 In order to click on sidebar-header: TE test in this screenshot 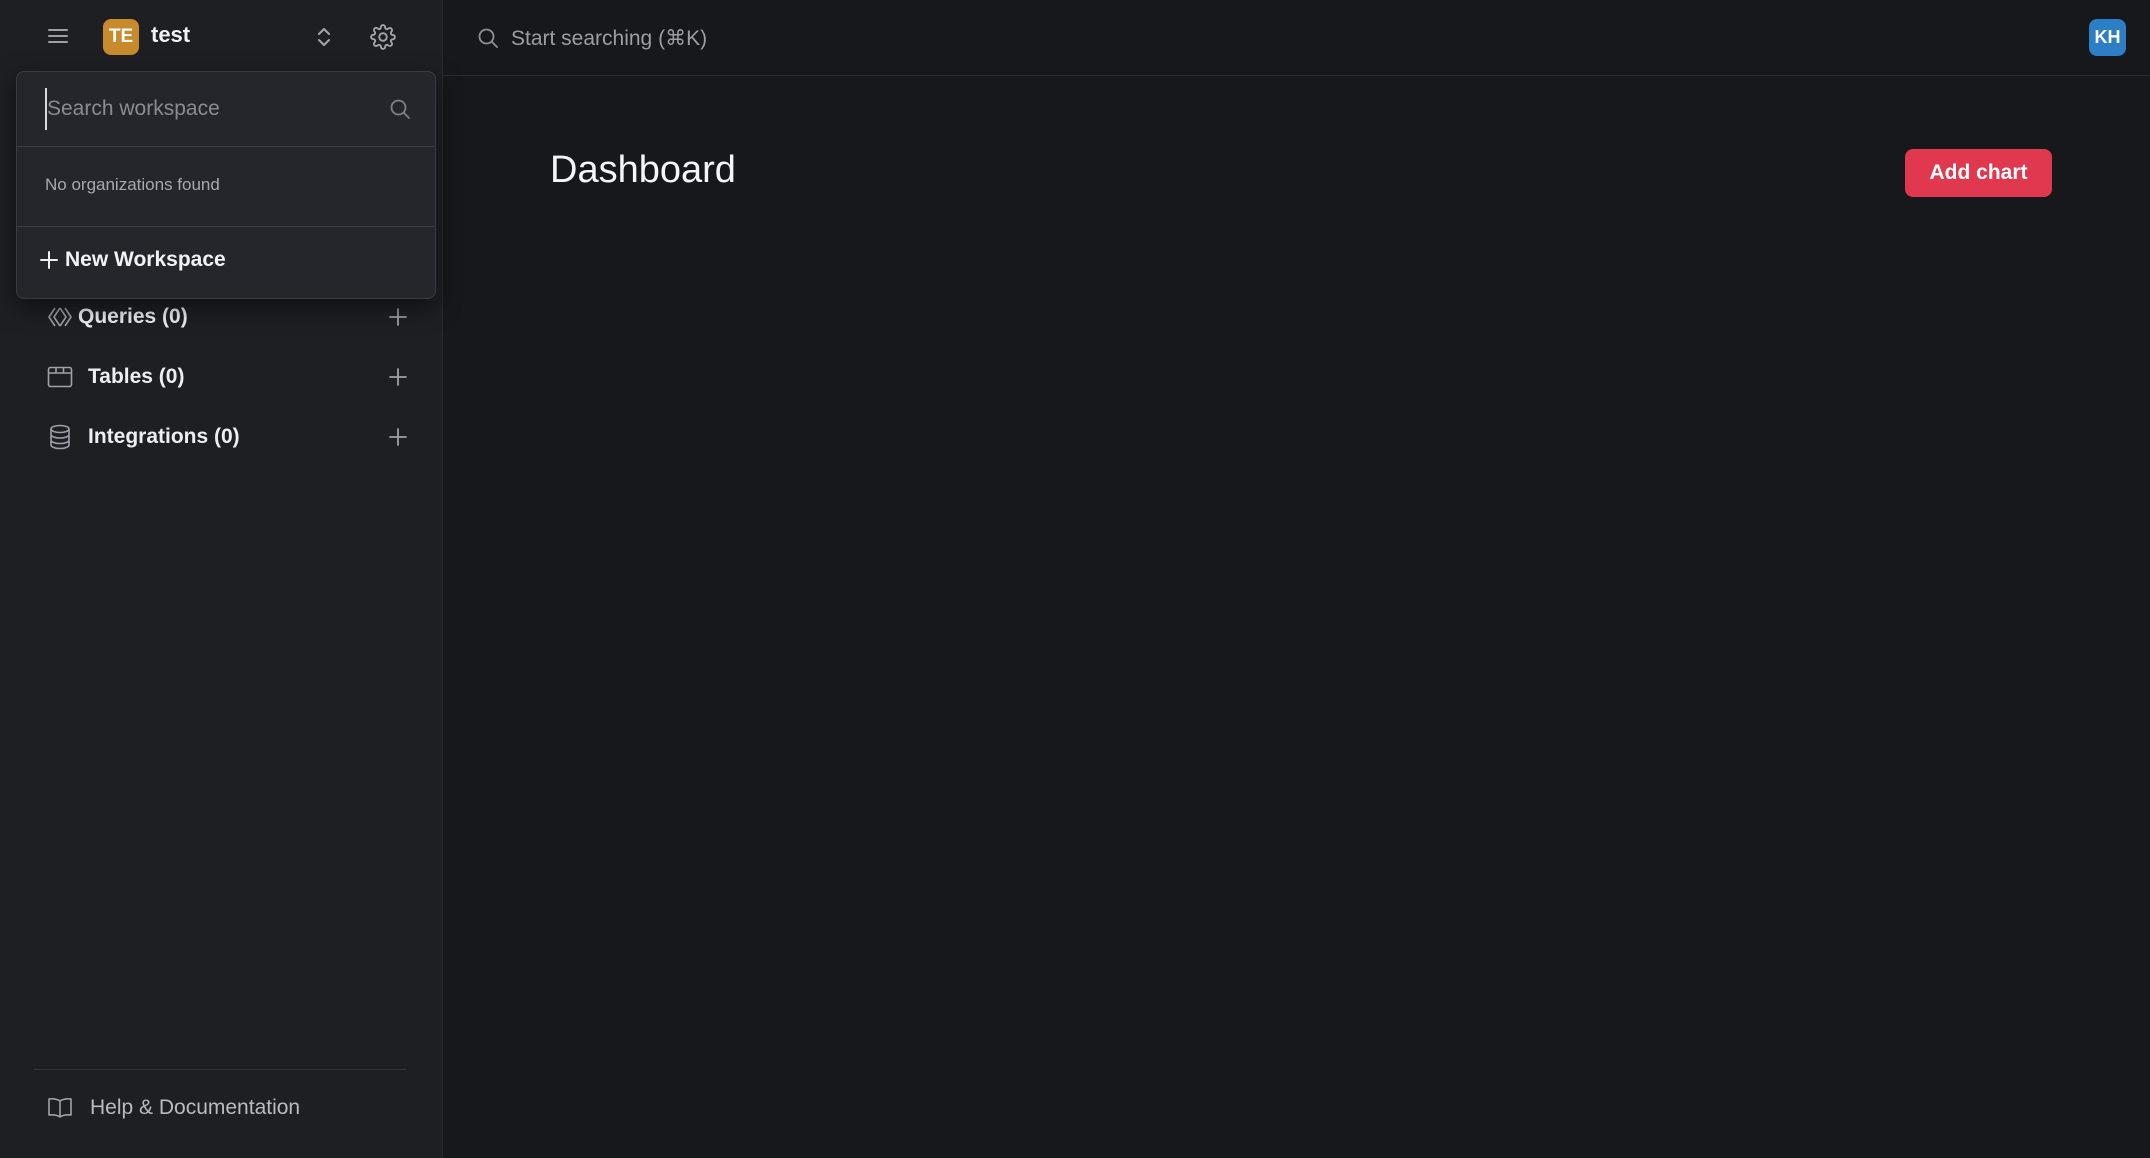, I will do `click(221, 37)`.